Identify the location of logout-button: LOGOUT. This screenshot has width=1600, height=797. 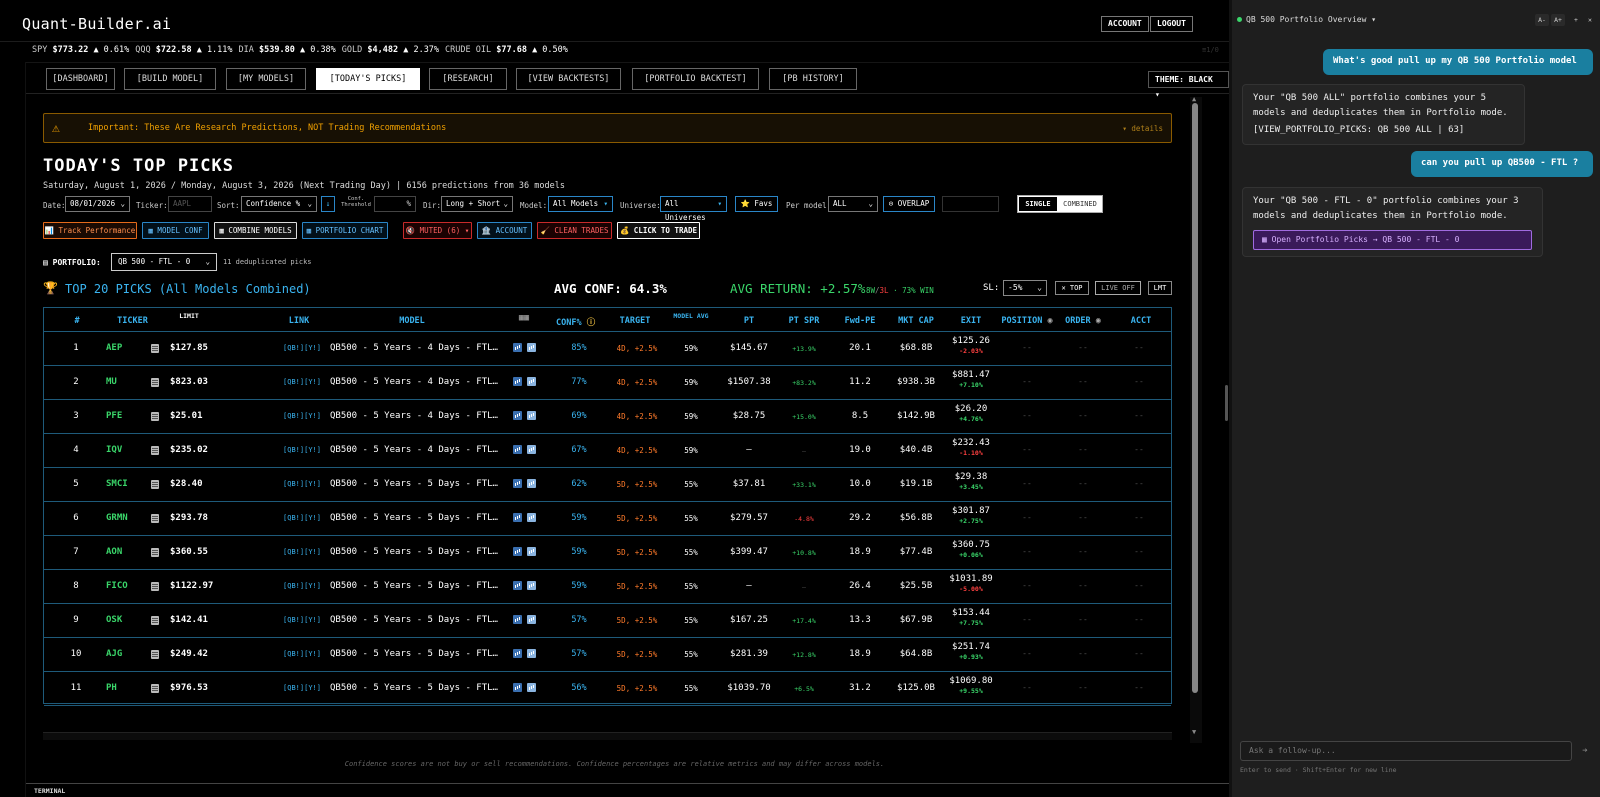
(1171, 24).